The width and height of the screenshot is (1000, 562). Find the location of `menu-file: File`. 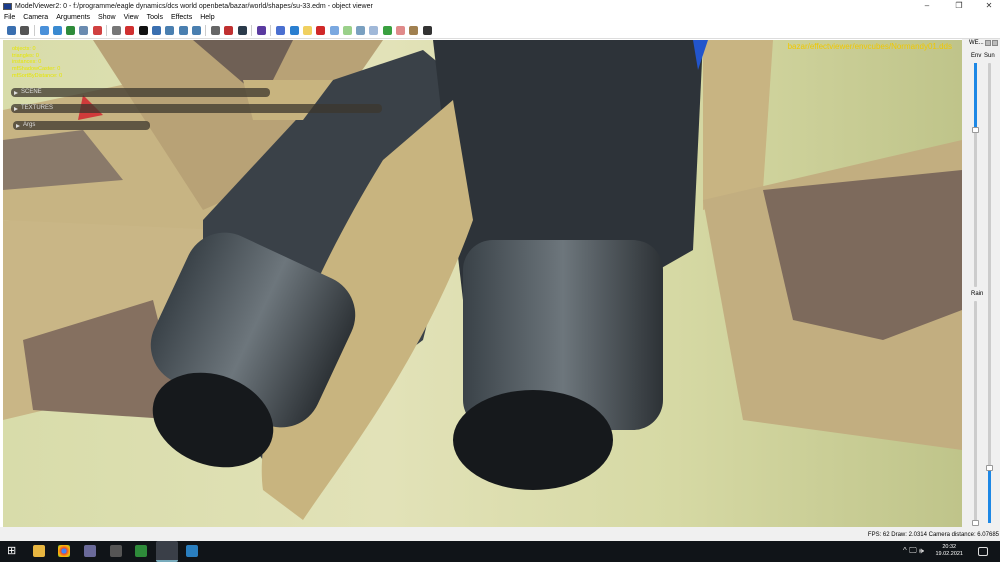

menu-file: File is located at coordinates (9, 17).